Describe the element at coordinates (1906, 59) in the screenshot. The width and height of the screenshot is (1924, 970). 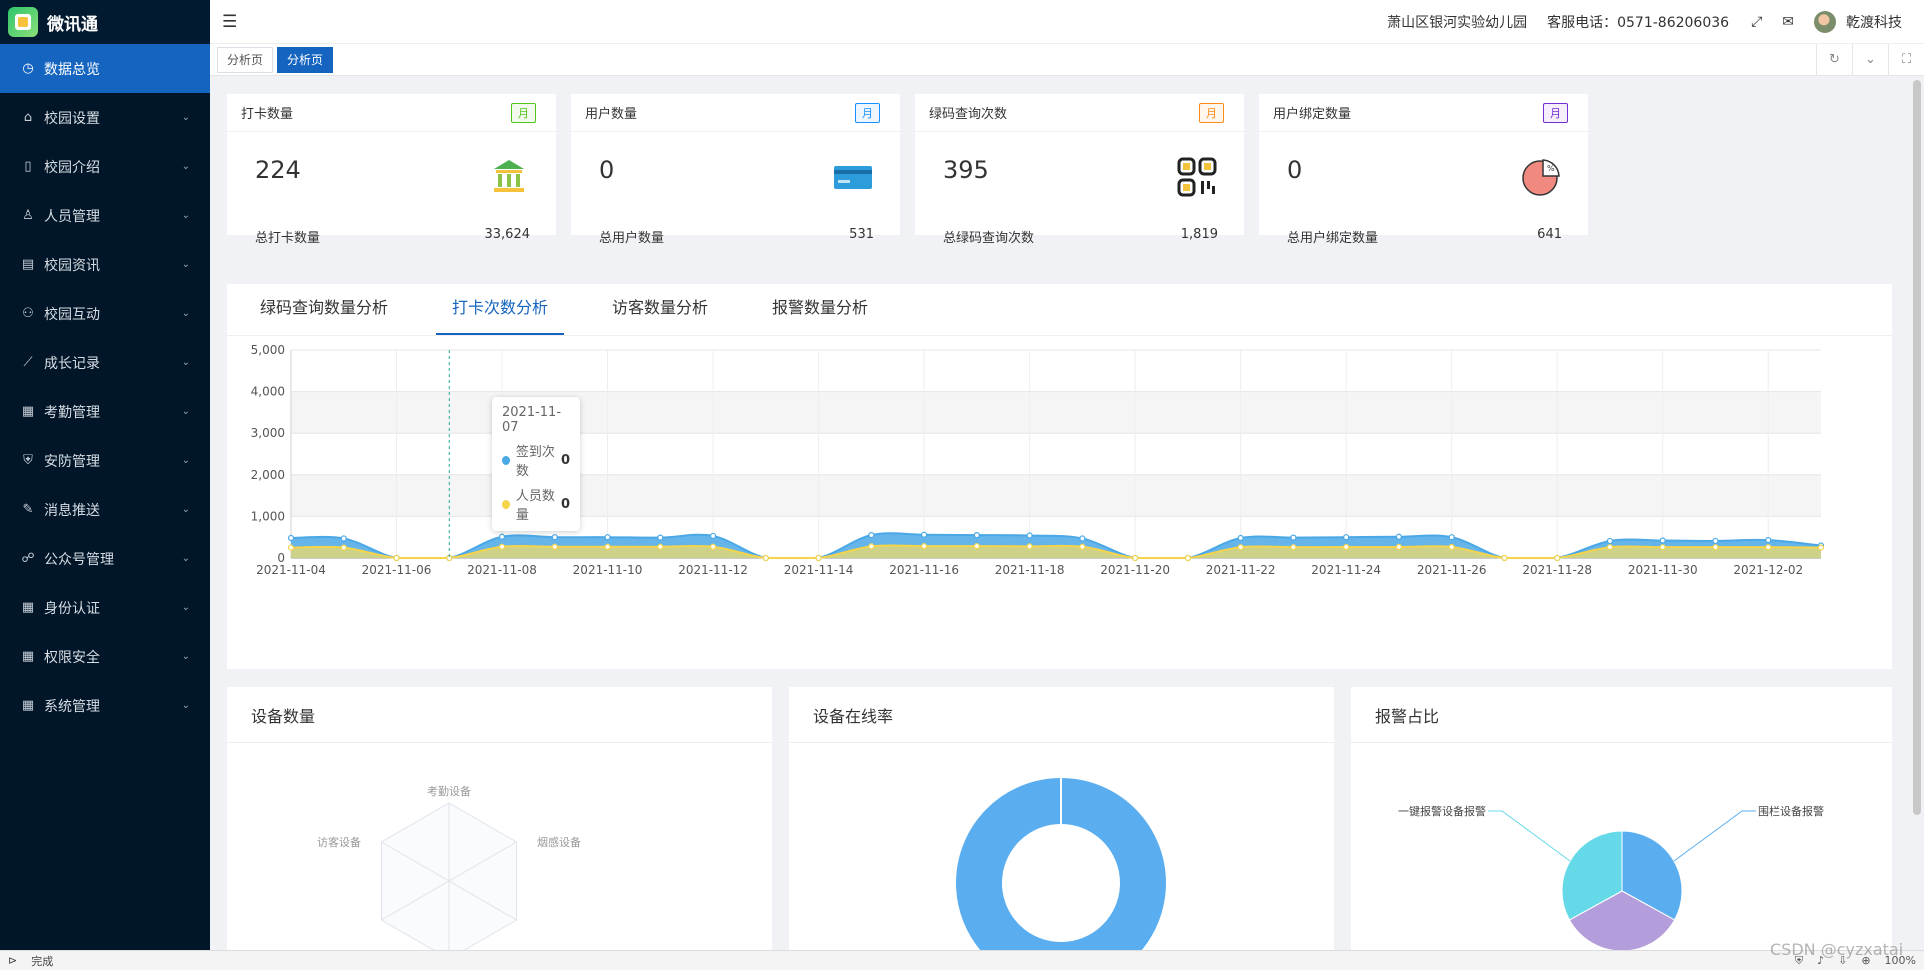
I see `maximize-icon: ⛶` at that location.